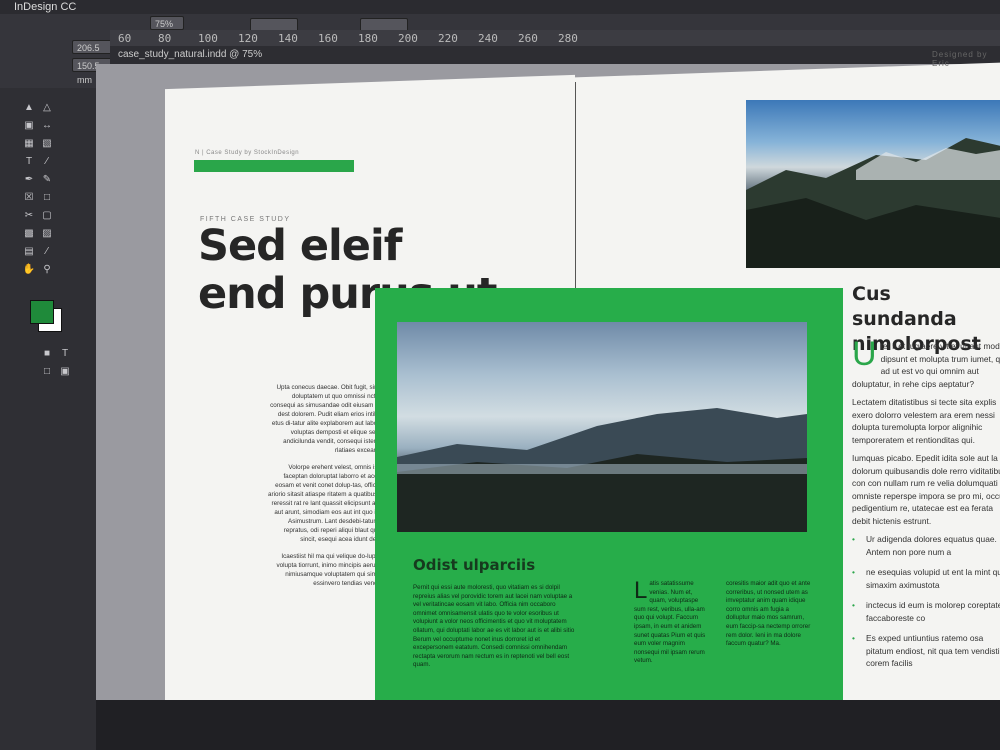 This screenshot has height=750, width=1000. I want to click on ruler-tick-label: 260, so click(528, 38).